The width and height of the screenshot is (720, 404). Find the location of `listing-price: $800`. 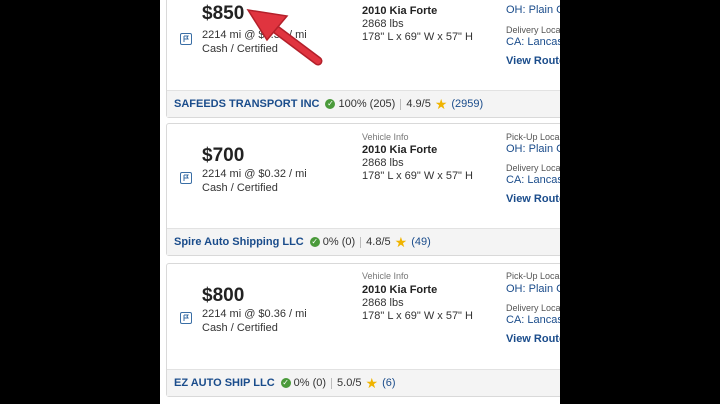

listing-price: $800 is located at coordinates (223, 295).